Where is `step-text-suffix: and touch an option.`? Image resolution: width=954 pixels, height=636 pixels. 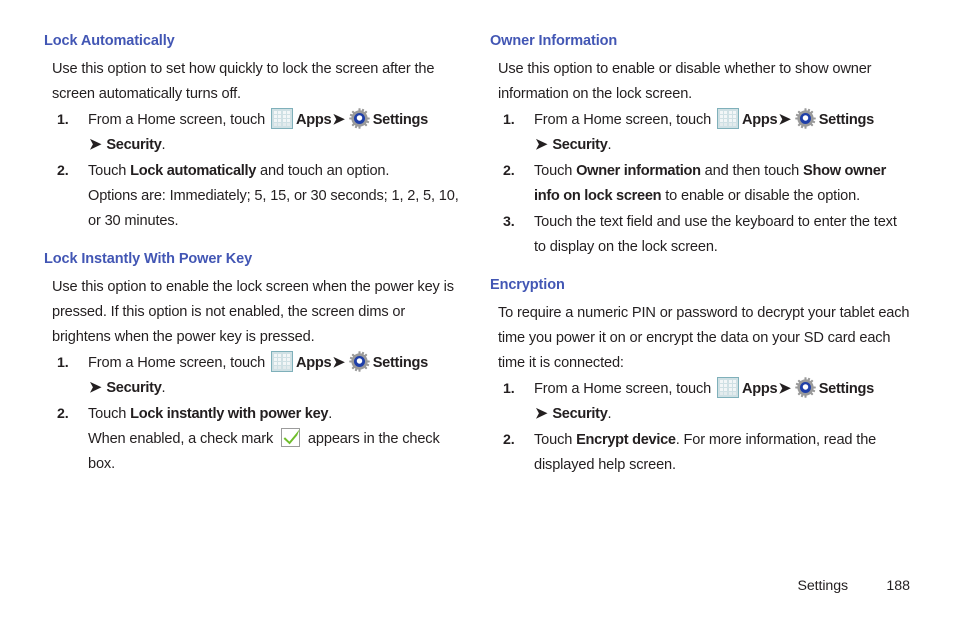 step-text-suffix: and touch an option. is located at coordinates (323, 171).